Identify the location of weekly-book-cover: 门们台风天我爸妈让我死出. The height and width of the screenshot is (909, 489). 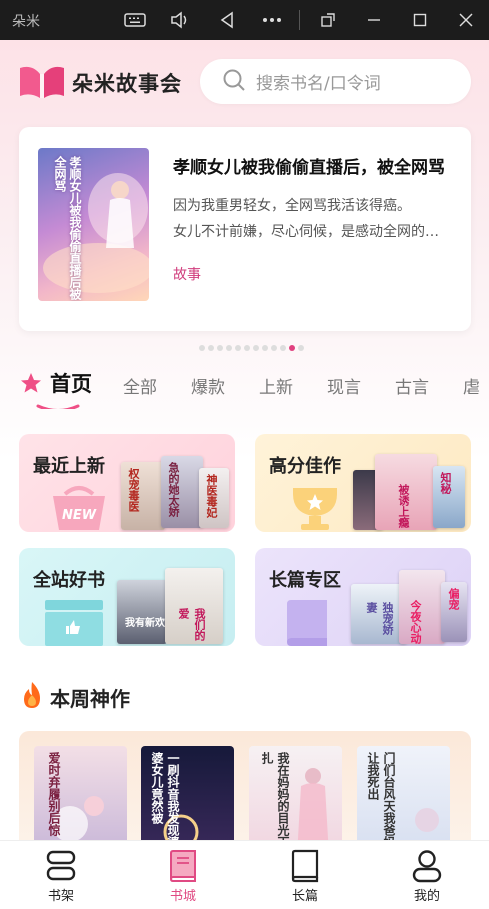
(403, 798).